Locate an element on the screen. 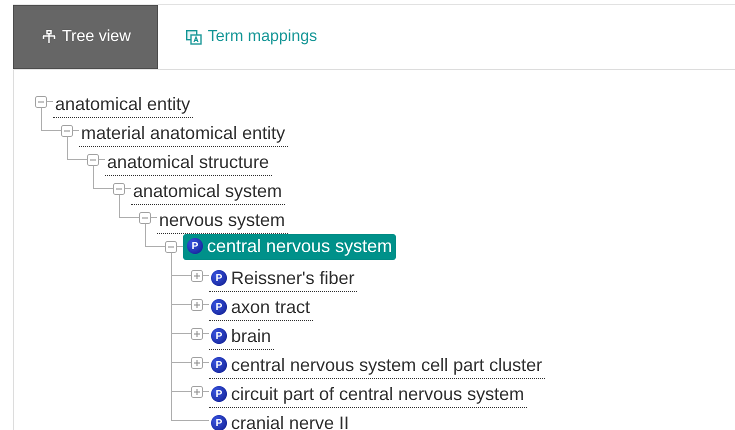 Image resolution: width=735 pixels, height=430 pixels. tree-item: P central nervous system cell part cluster is located at coordinates (377, 365).